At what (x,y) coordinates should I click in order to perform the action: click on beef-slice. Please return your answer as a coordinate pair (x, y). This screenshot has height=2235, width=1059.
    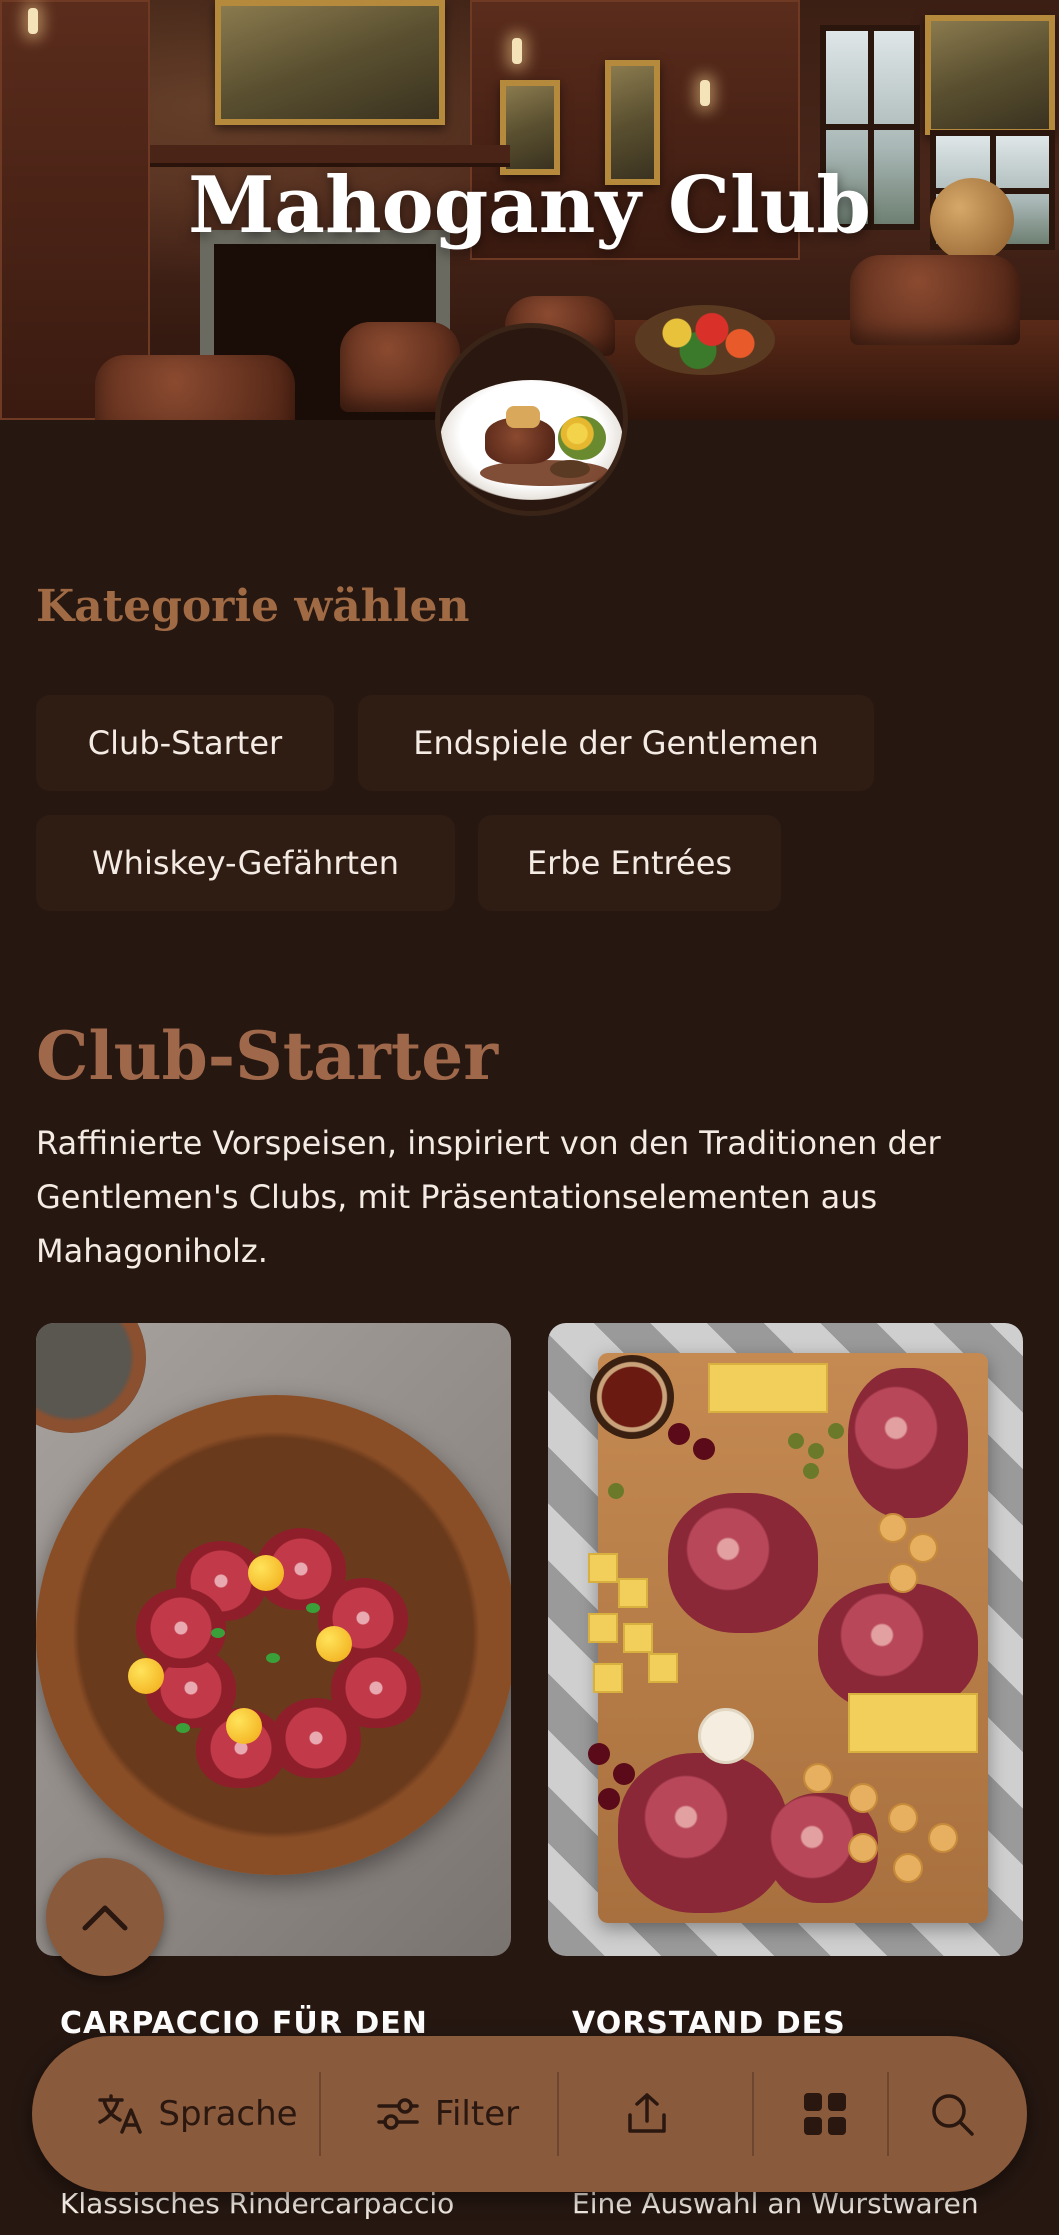
    Looking at the image, I should click on (181, 1628).